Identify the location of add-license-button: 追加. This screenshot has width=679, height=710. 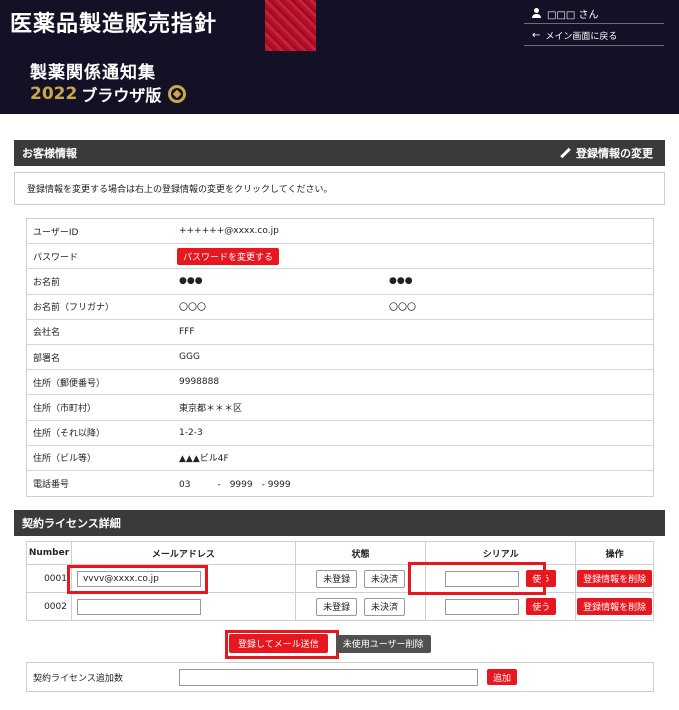
(502, 677).